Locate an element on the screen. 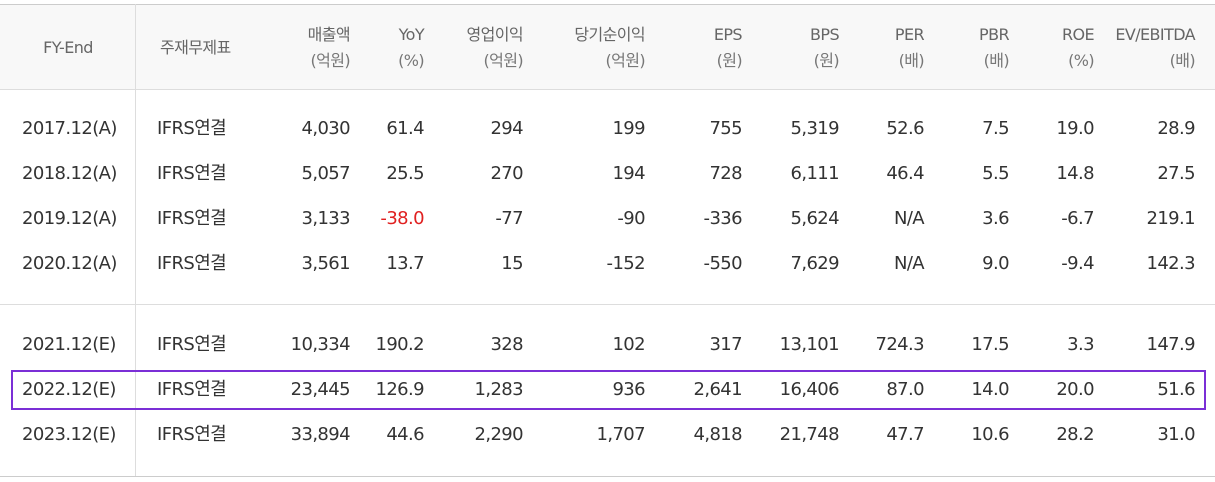  cell-net-income: 194 is located at coordinates (628, 173).